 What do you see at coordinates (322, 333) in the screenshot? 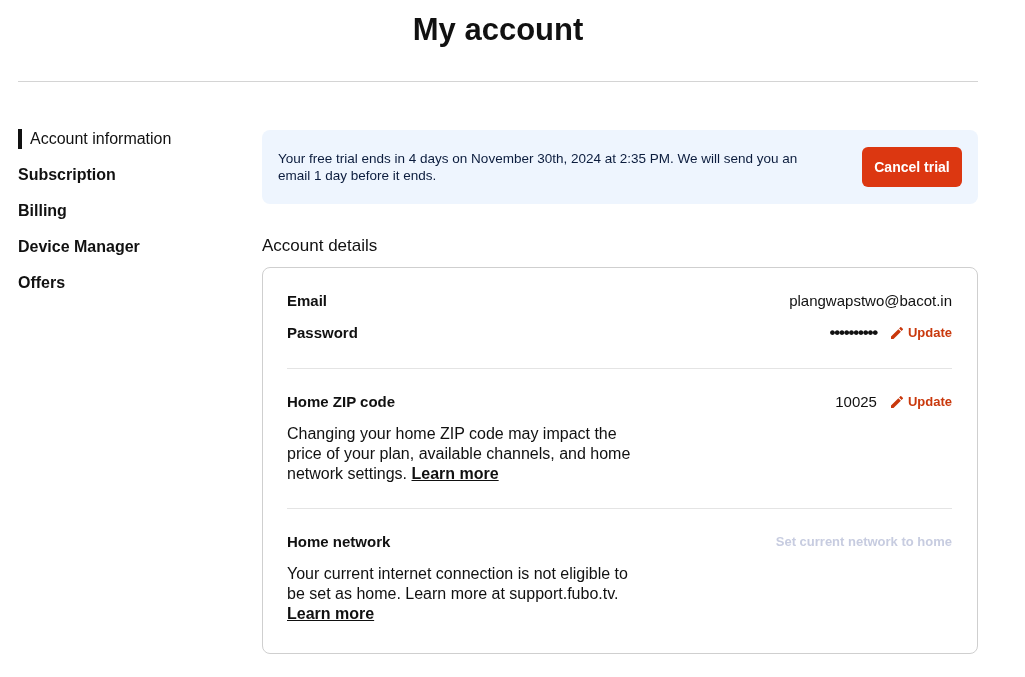
I see `field-label: Password` at bounding box center [322, 333].